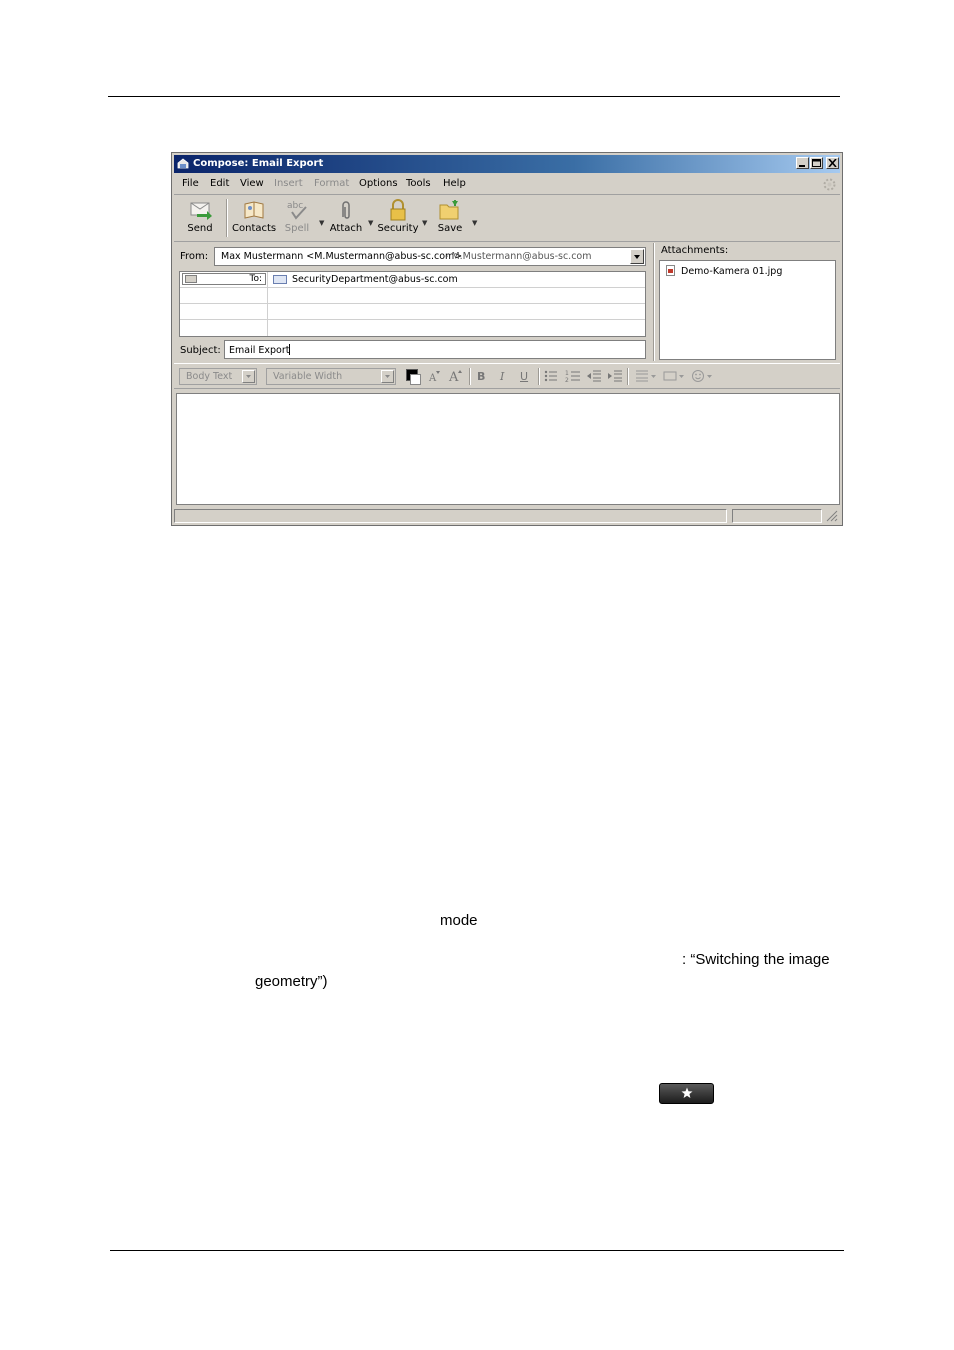 The image size is (954, 1350). What do you see at coordinates (615, 376) in the screenshot?
I see `indent-icon` at bounding box center [615, 376].